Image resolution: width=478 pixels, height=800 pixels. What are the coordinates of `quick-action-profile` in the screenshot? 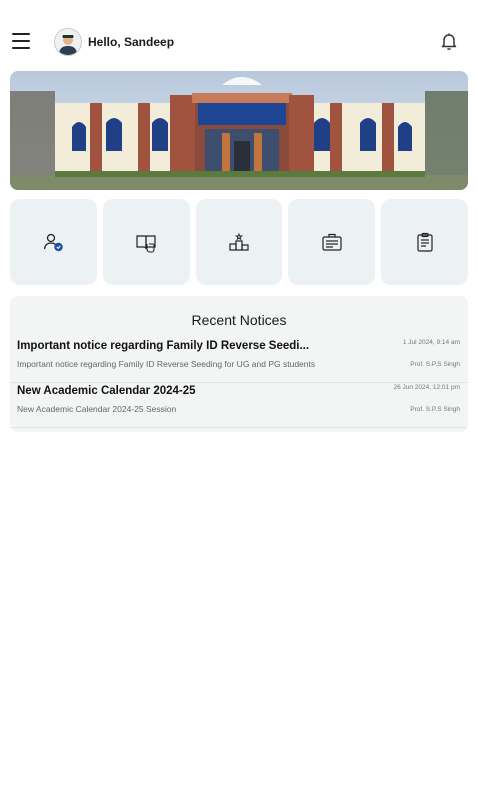 It's located at (53, 242).